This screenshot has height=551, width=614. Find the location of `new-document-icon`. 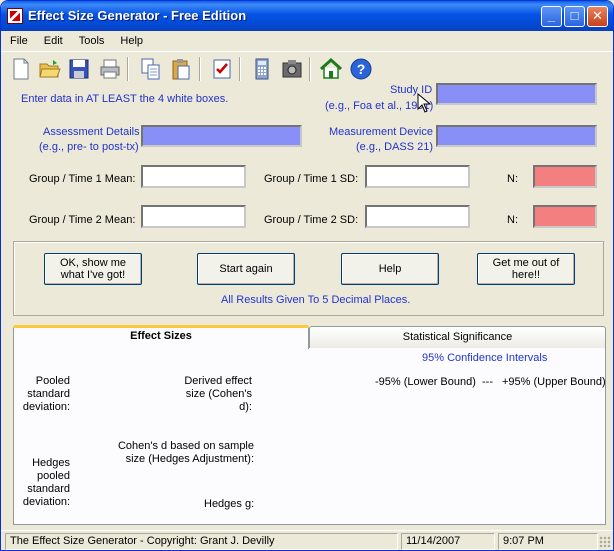

new-document-icon is located at coordinates (21, 69).